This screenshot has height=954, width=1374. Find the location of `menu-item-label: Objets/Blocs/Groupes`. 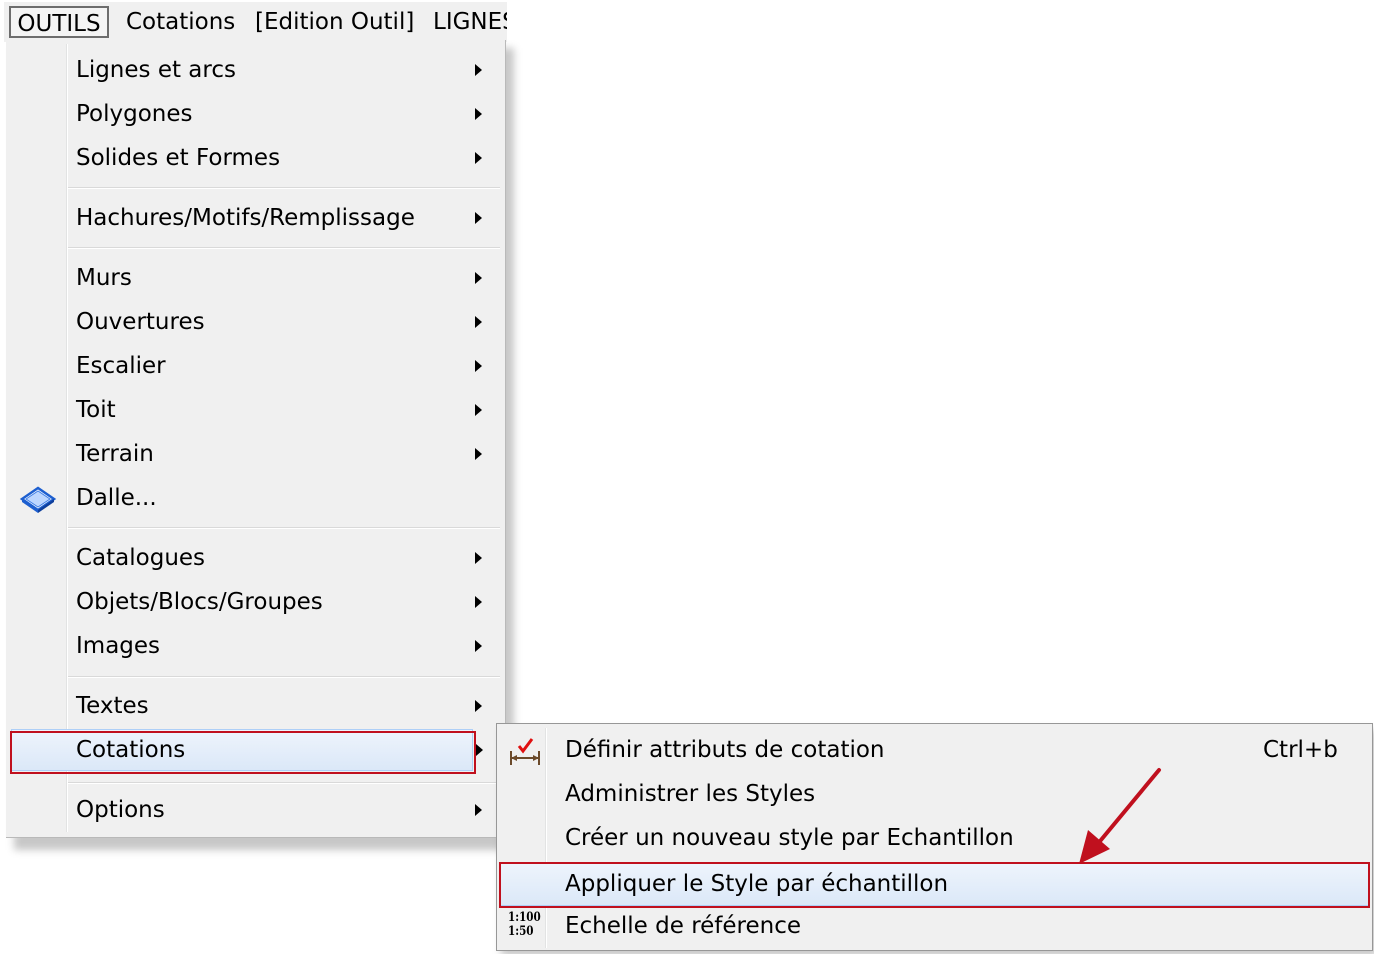

menu-item-label: Objets/Blocs/Groupes is located at coordinates (199, 602).